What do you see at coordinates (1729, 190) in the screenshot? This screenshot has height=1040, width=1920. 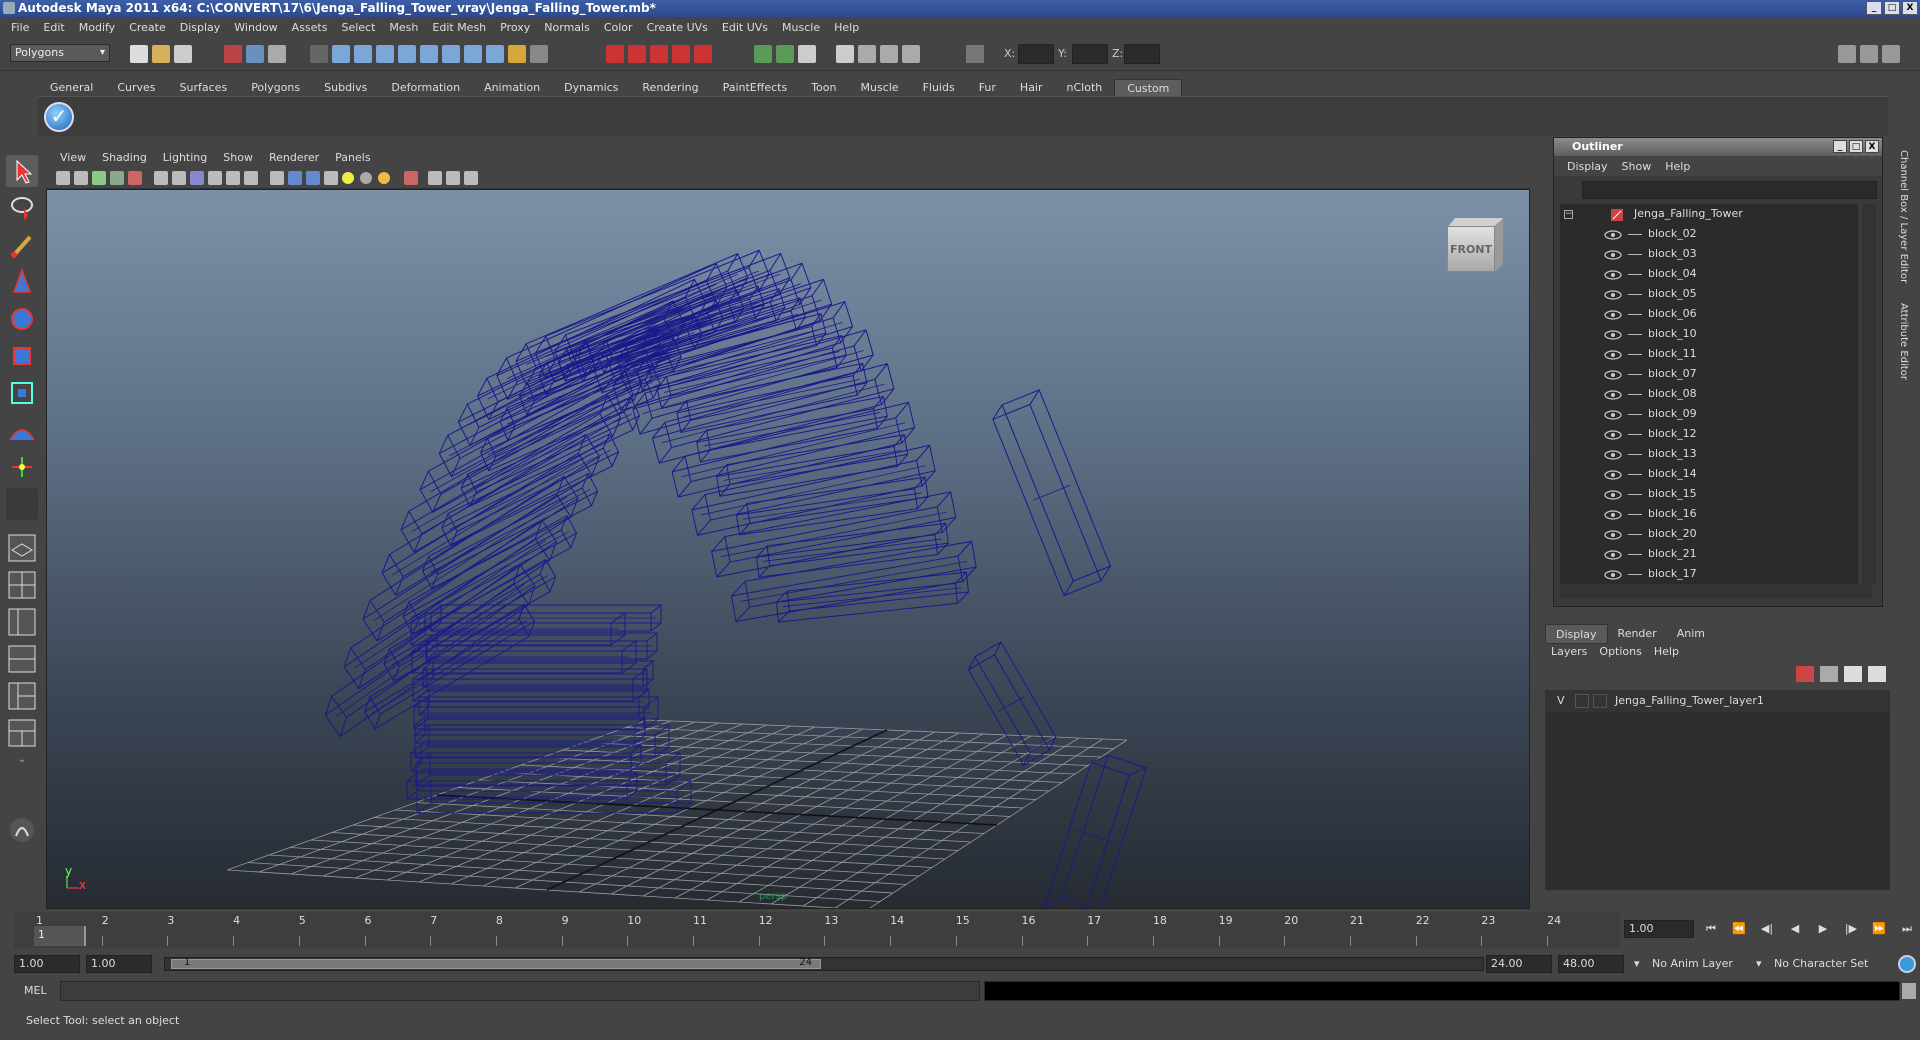 I see `outliner-filter-field` at bounding box center [1729, 190].